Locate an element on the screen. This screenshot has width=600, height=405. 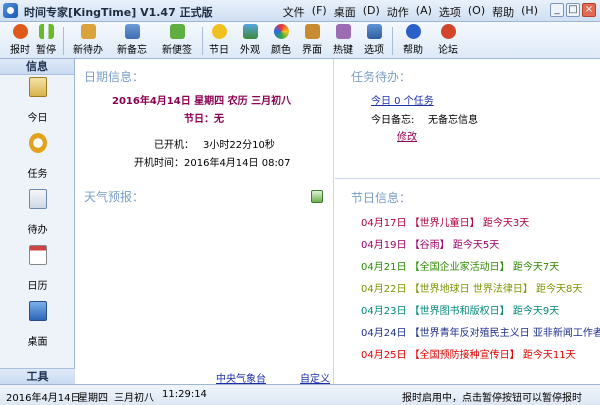
maximize-button: □ is located at coordinates (573, 10).